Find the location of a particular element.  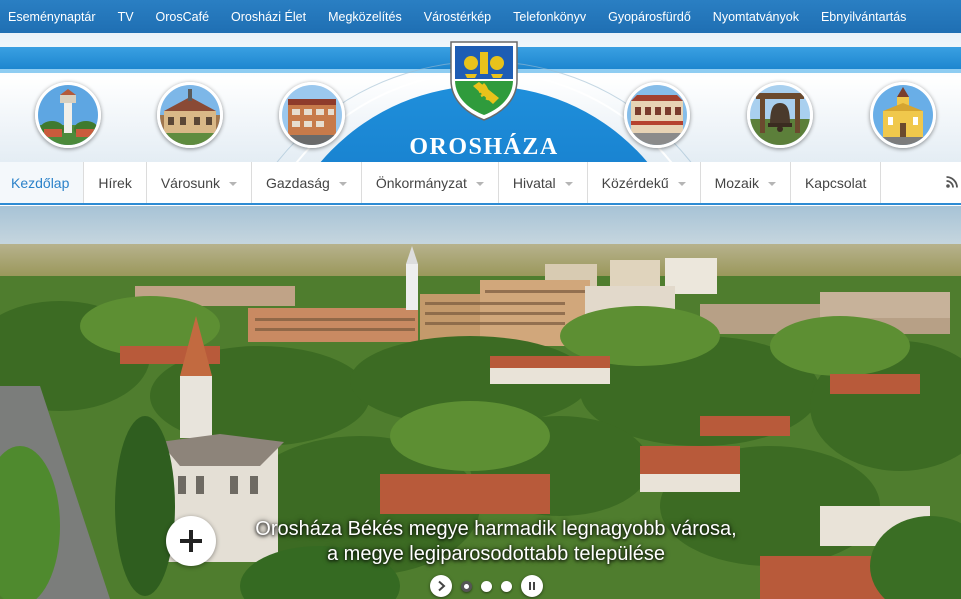

nav-item-label: Kapcsolat is located at coordinates (835, 182).